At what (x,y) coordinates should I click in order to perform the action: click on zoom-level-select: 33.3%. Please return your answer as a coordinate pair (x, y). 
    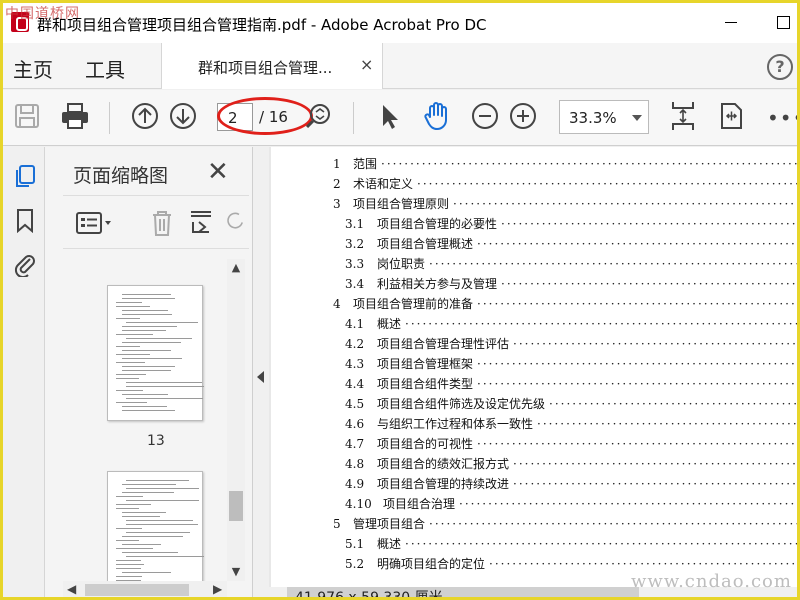
    Looking at the image, I should click on (604, 117).